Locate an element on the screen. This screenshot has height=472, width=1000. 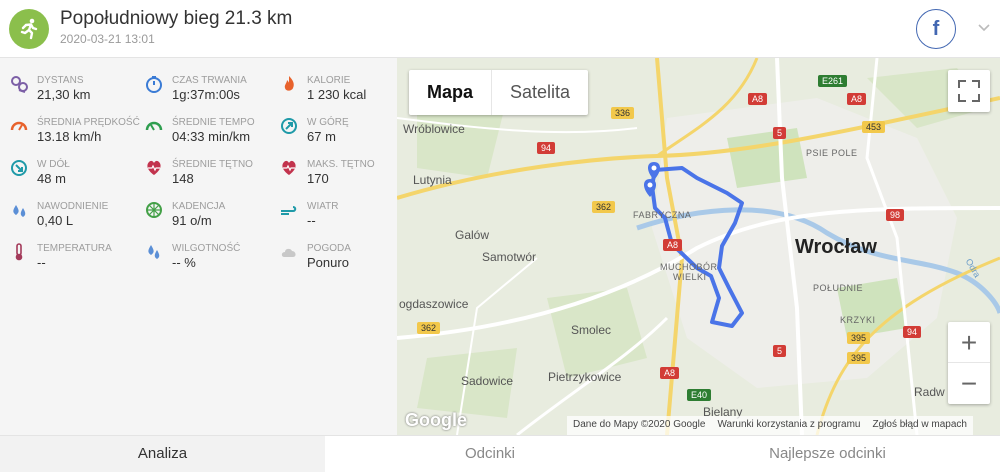
stat-water-drops: Nawodnienie 0,40 L is located at coordinates (65, 208).